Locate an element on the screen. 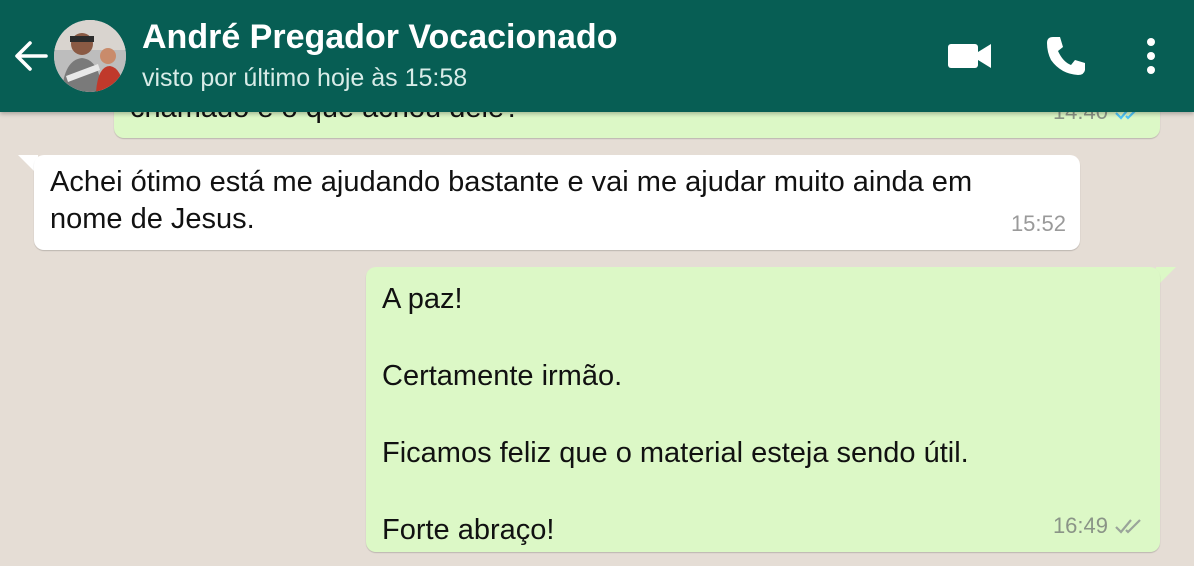  message-time: 15:52 is located at coordinates (1038, 223).